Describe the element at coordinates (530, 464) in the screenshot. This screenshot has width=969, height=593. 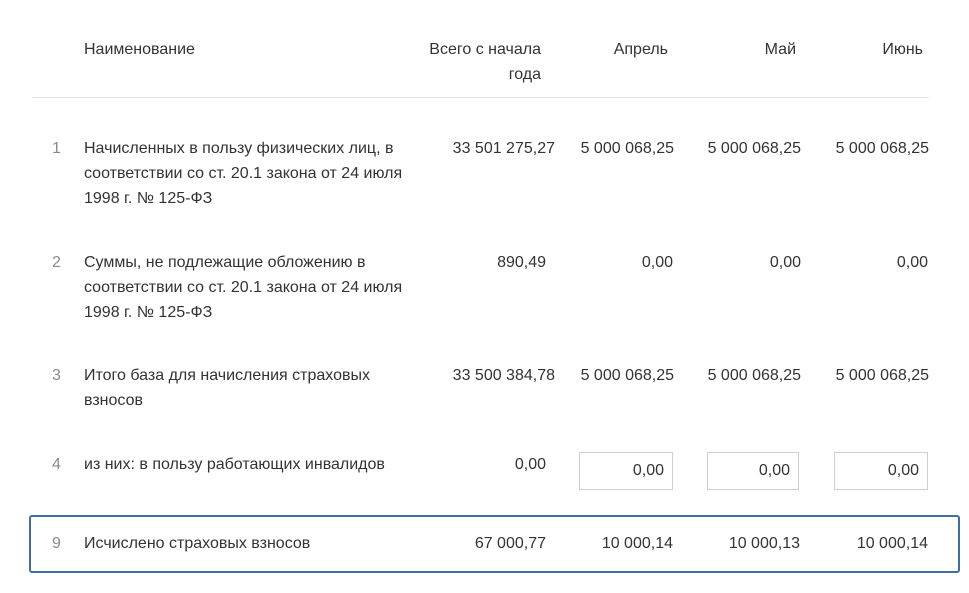
I see `row-total: 0,00` at that location.